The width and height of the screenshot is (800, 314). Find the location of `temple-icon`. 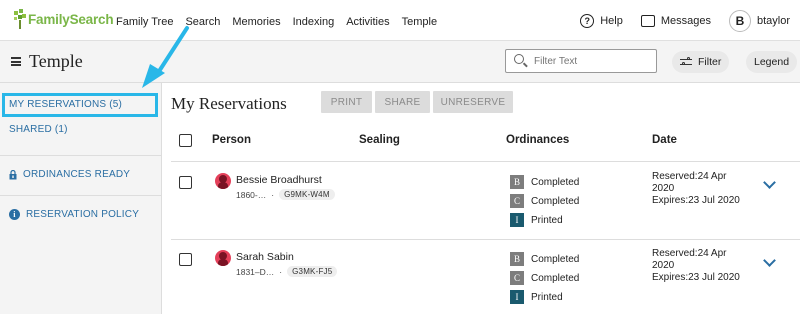

temple-icon is located at coordinates (13, 174).